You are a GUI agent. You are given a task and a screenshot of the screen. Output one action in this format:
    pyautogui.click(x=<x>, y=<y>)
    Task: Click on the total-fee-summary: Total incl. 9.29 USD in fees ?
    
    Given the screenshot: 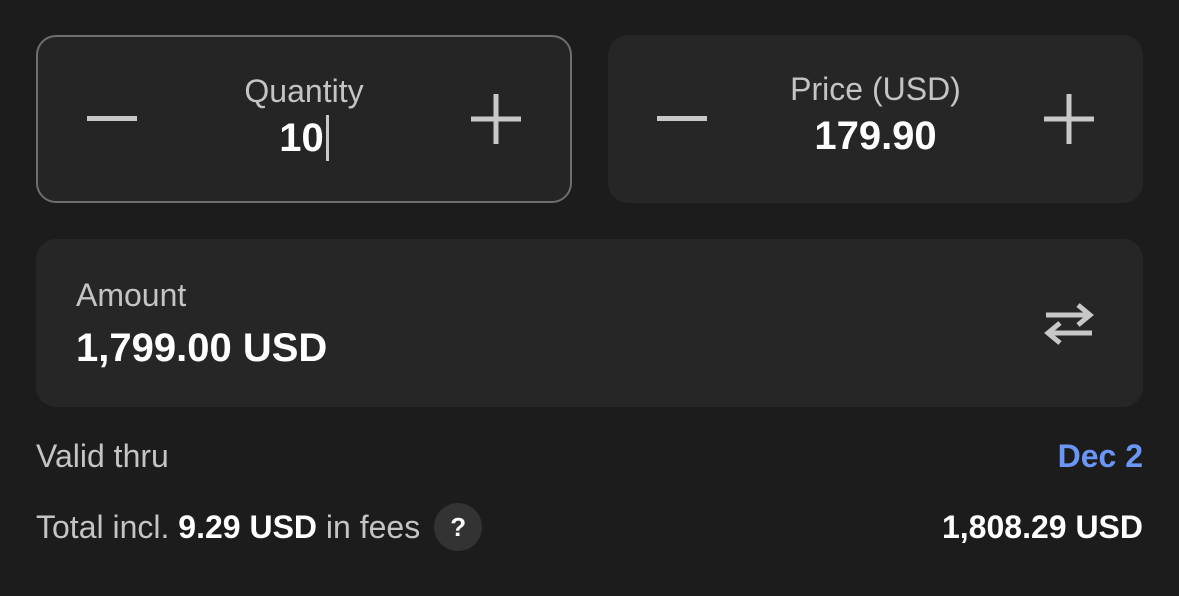 What is the action you would take?
    pyautogui.click(x=259, y=527)
    